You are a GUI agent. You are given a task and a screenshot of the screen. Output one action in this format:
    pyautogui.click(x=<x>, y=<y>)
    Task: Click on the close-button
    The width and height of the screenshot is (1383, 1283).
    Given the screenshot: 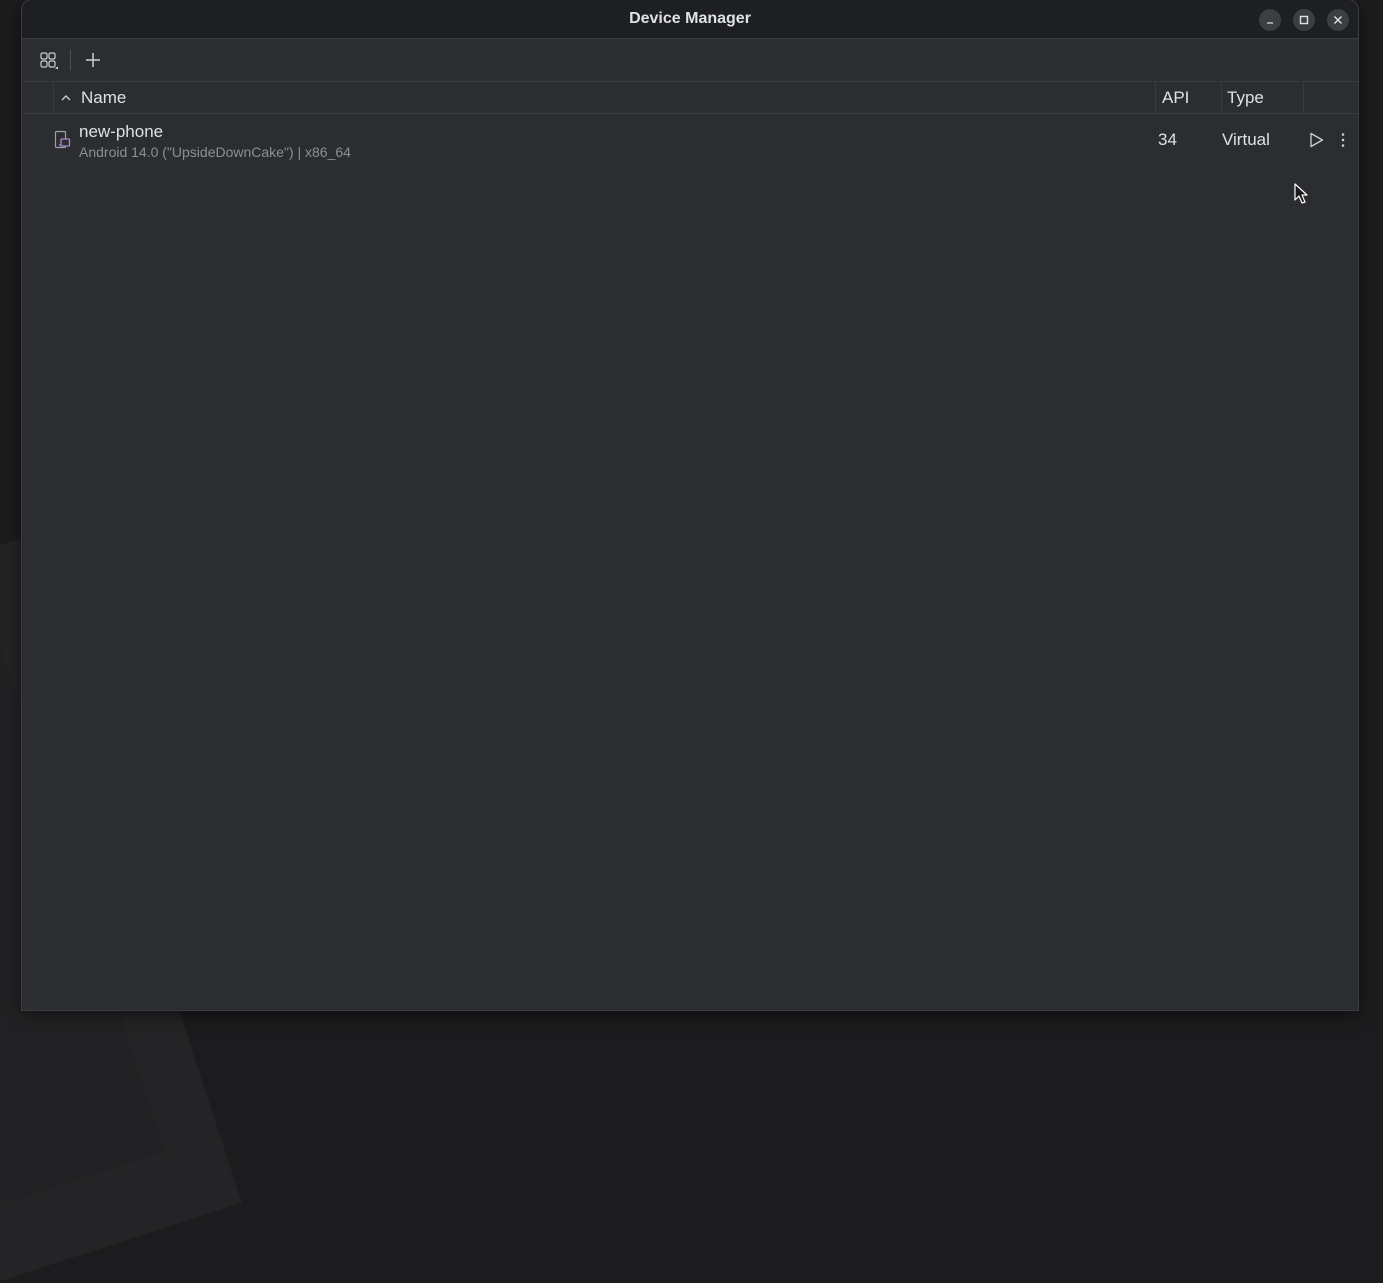 What is the action you would take?
    pyautogui.click(x=1338, y=20)
    